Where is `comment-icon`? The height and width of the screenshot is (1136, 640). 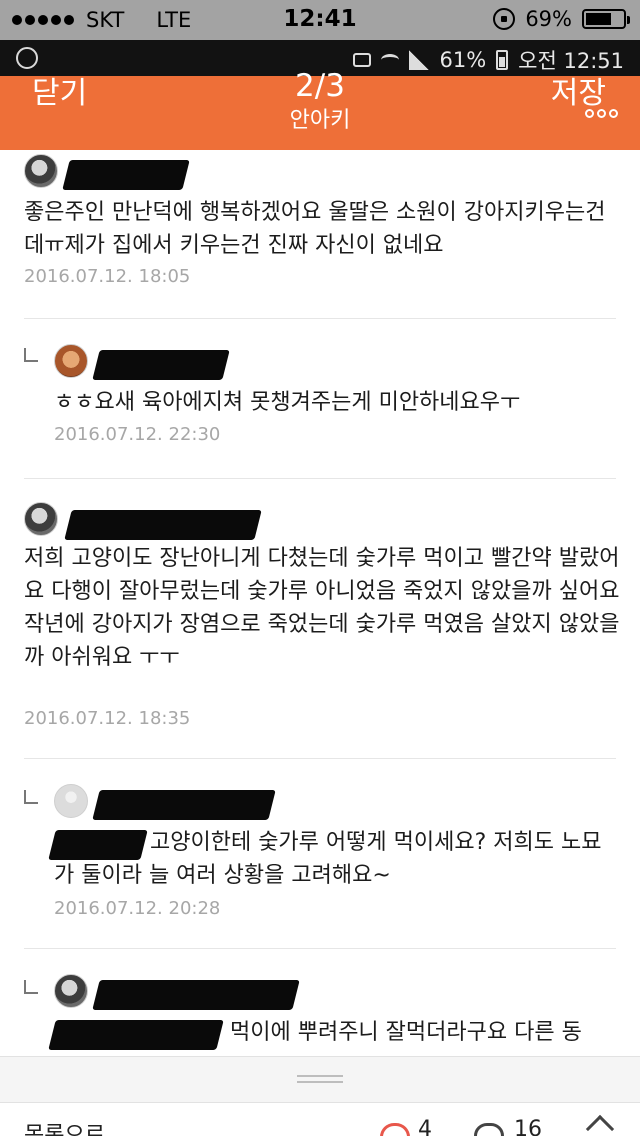 comment-icon is located at coordinates (489, 1129).